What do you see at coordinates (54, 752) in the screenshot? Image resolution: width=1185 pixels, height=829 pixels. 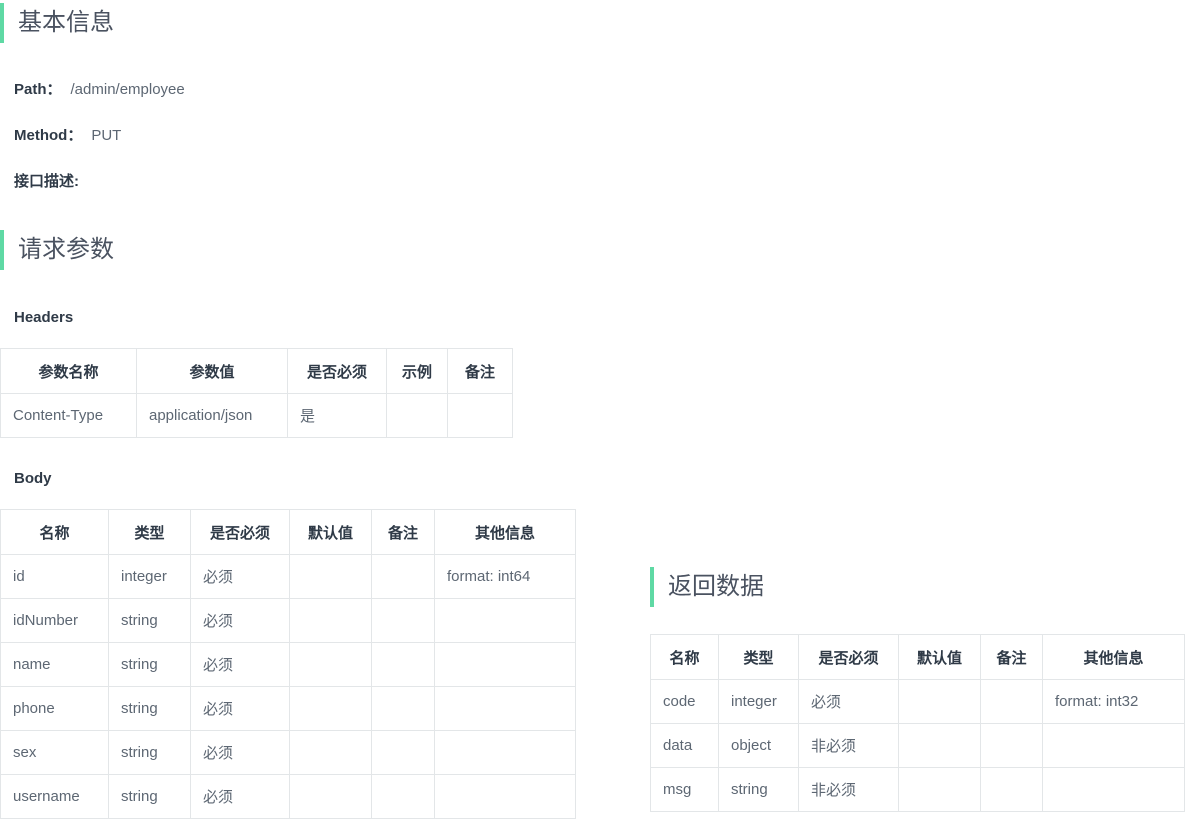 I see `cell-name: sex` at bounding box center [54, 752].